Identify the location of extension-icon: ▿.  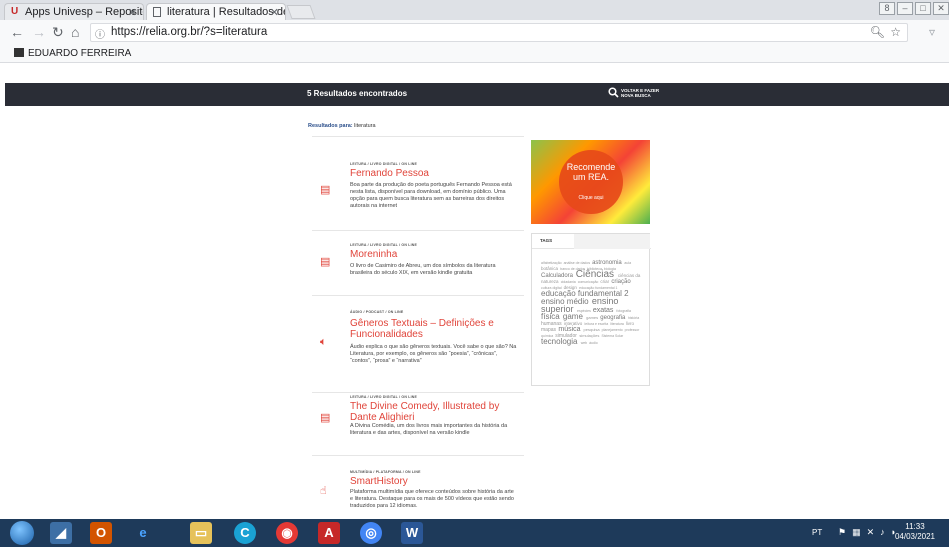
(932, 32).